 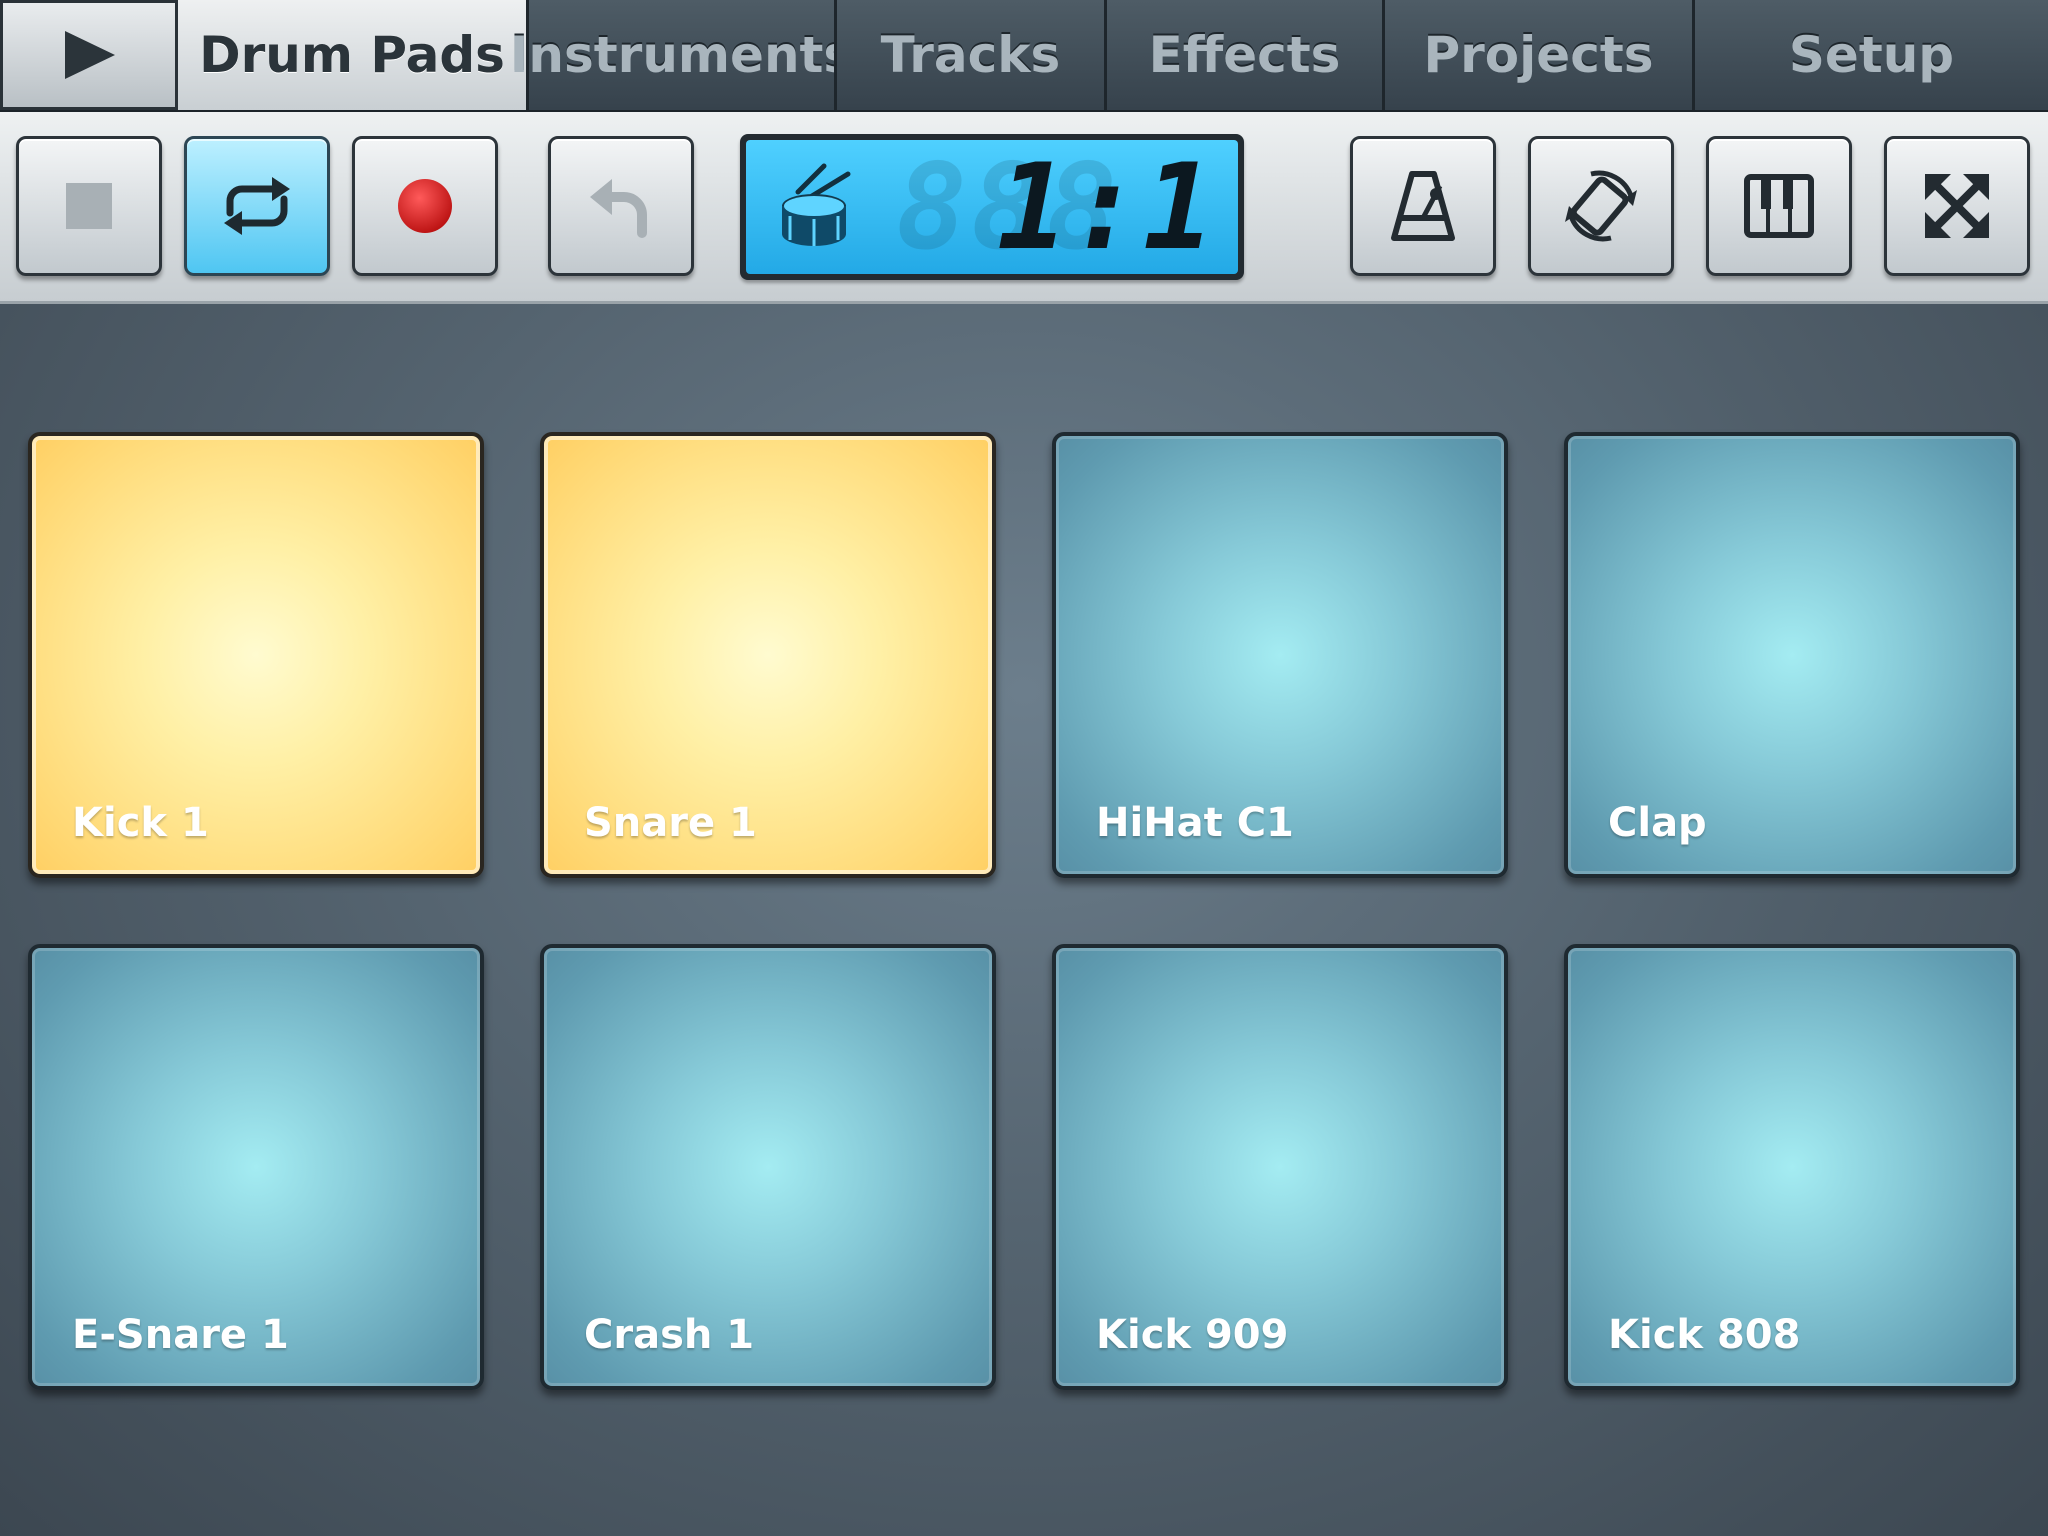 I want to click on song-position: 1:1, so click(x=1106, y=207).